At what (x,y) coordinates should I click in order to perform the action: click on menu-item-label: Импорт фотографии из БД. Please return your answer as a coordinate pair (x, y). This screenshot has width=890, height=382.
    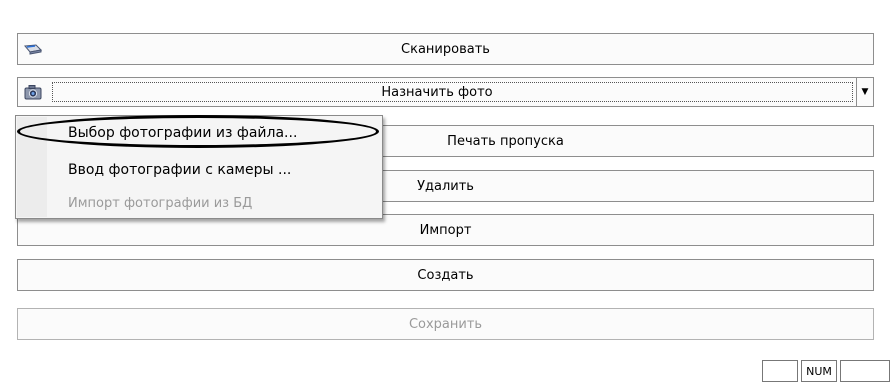
    Looking at the image, I should click on (160, 203).